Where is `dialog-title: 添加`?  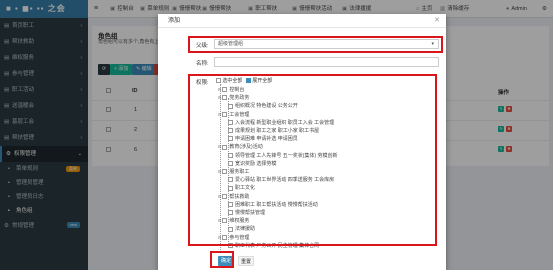 dialog-title: 添加 is located at coordinates (174, 21).